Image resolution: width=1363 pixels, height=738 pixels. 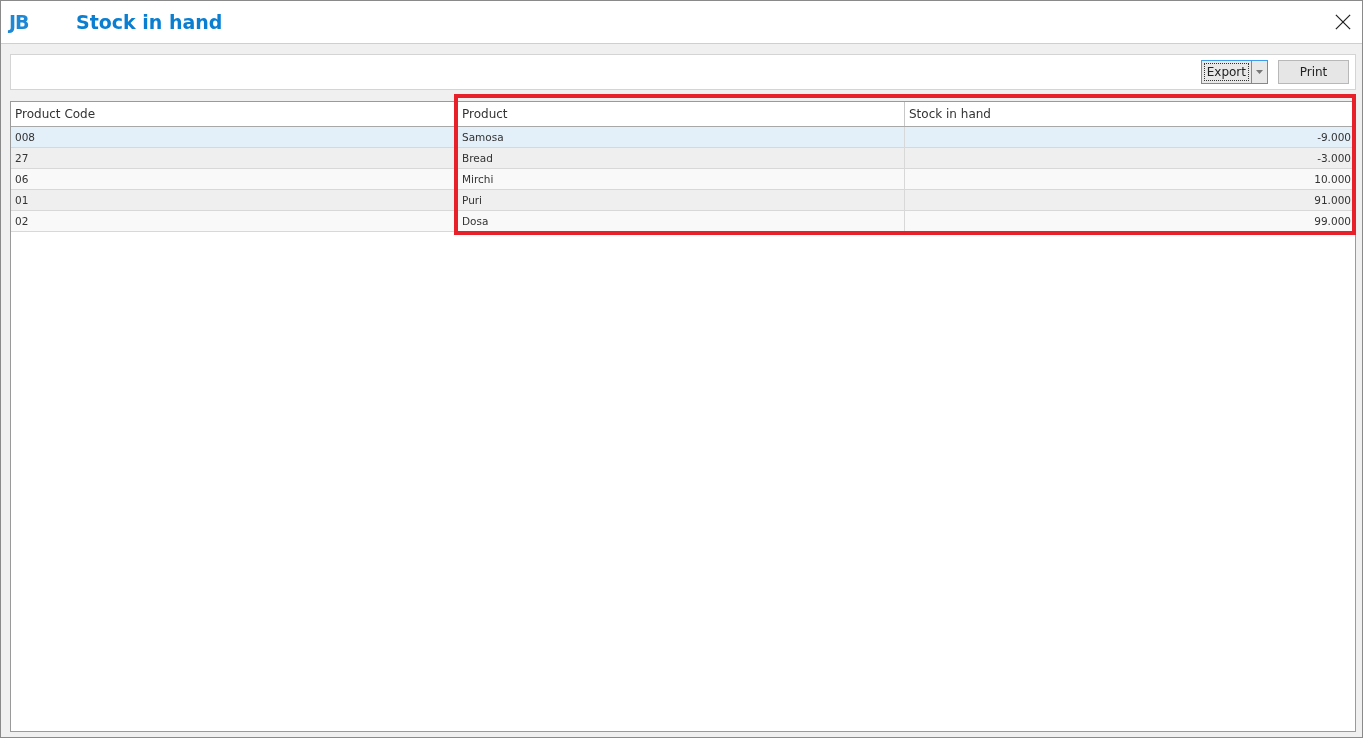 I want to click on export-button: Export, so click(x=1226, y=72).